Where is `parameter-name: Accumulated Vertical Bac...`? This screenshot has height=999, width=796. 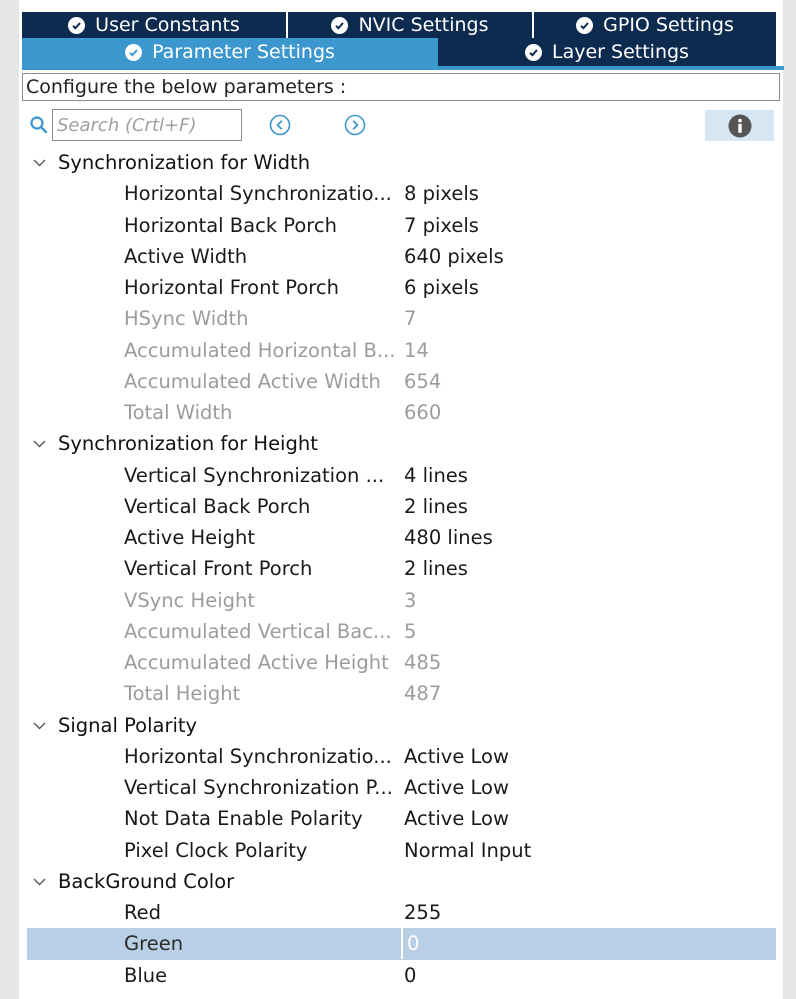
parameter-name: Accumulated Vertical Bac... is located at coordinates (258, 631).